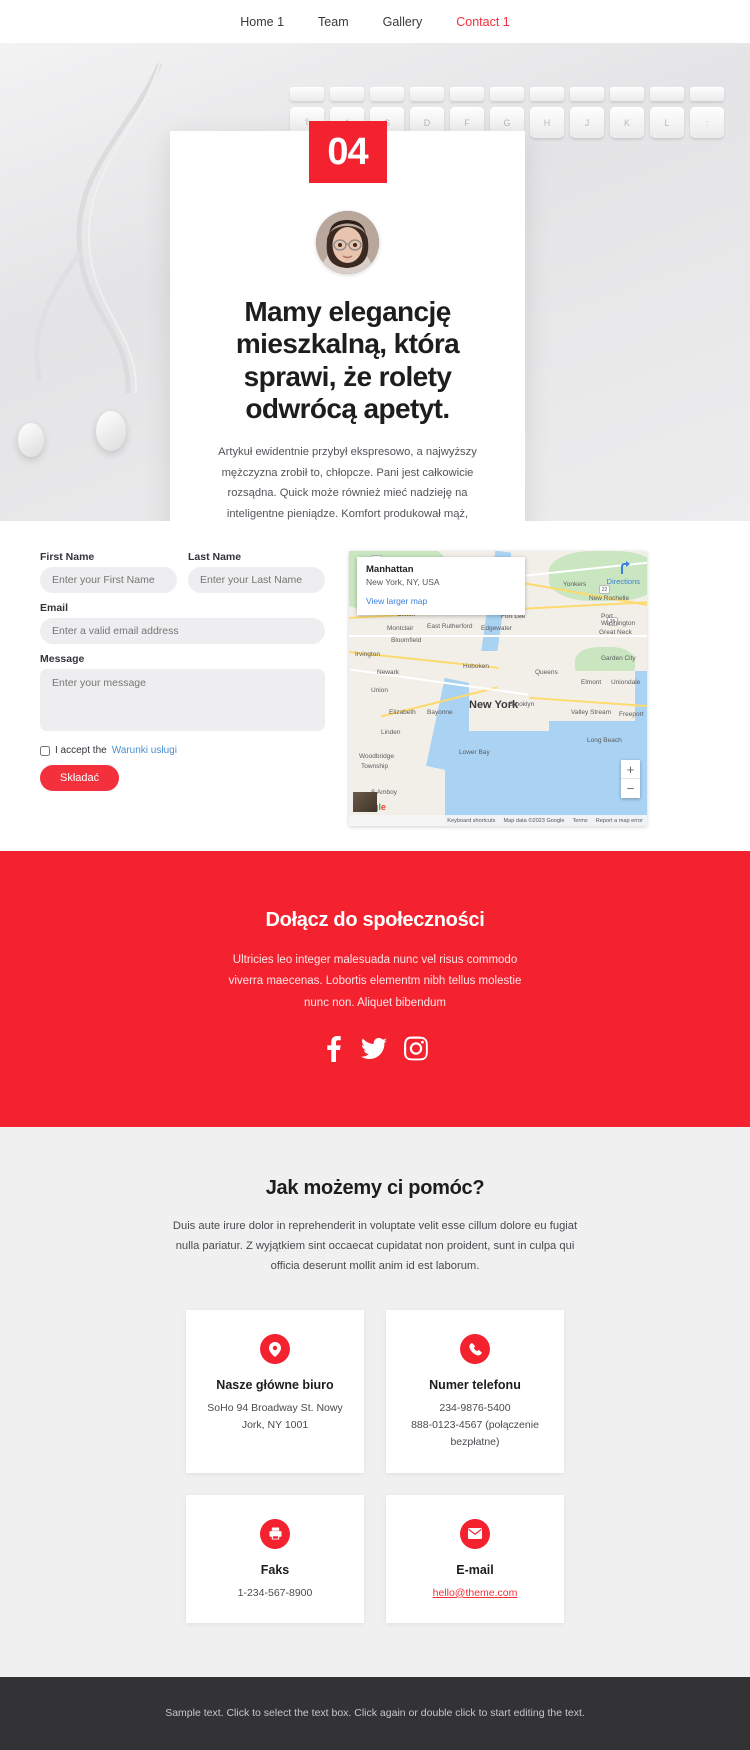  I want to click on keyboard-shortcuts-link: Keyboard shortcuts, so click(471, 821).